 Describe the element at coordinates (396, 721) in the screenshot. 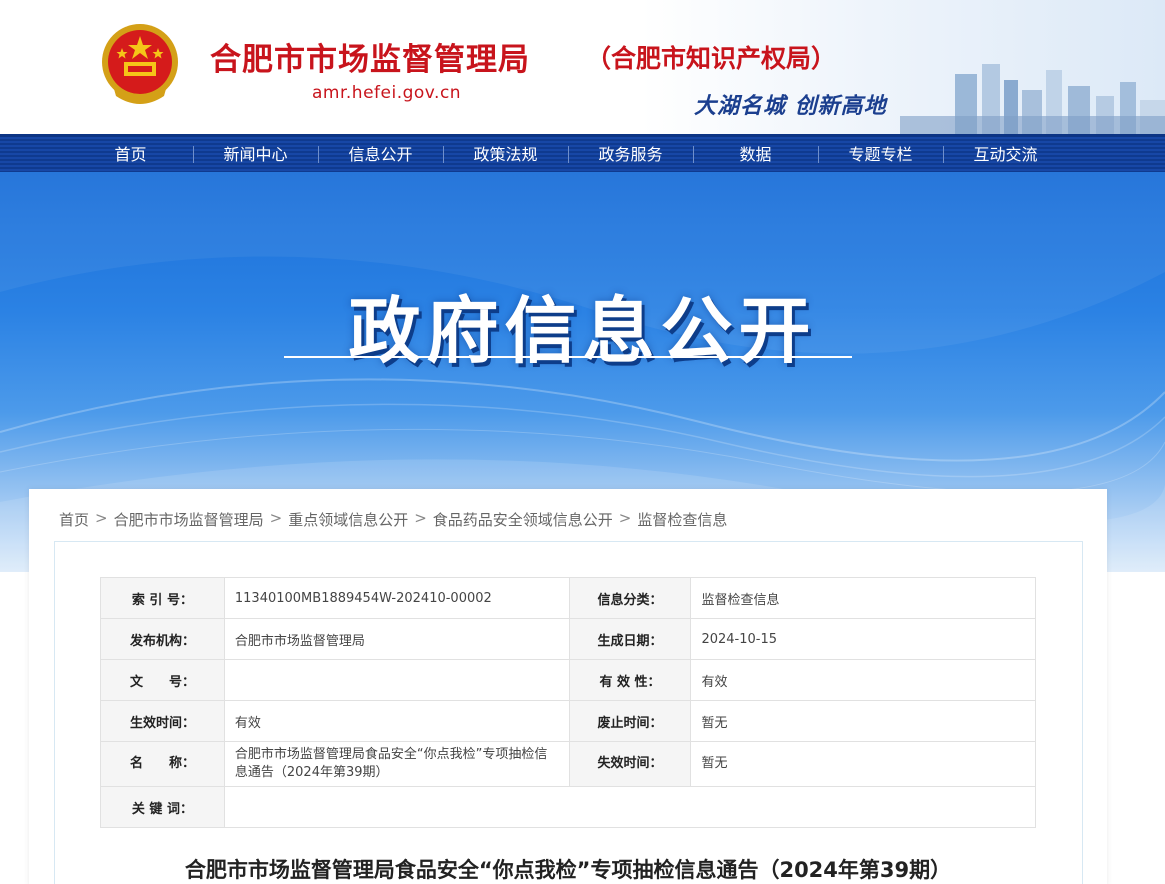

I see `effective-value: 有效` at that location.